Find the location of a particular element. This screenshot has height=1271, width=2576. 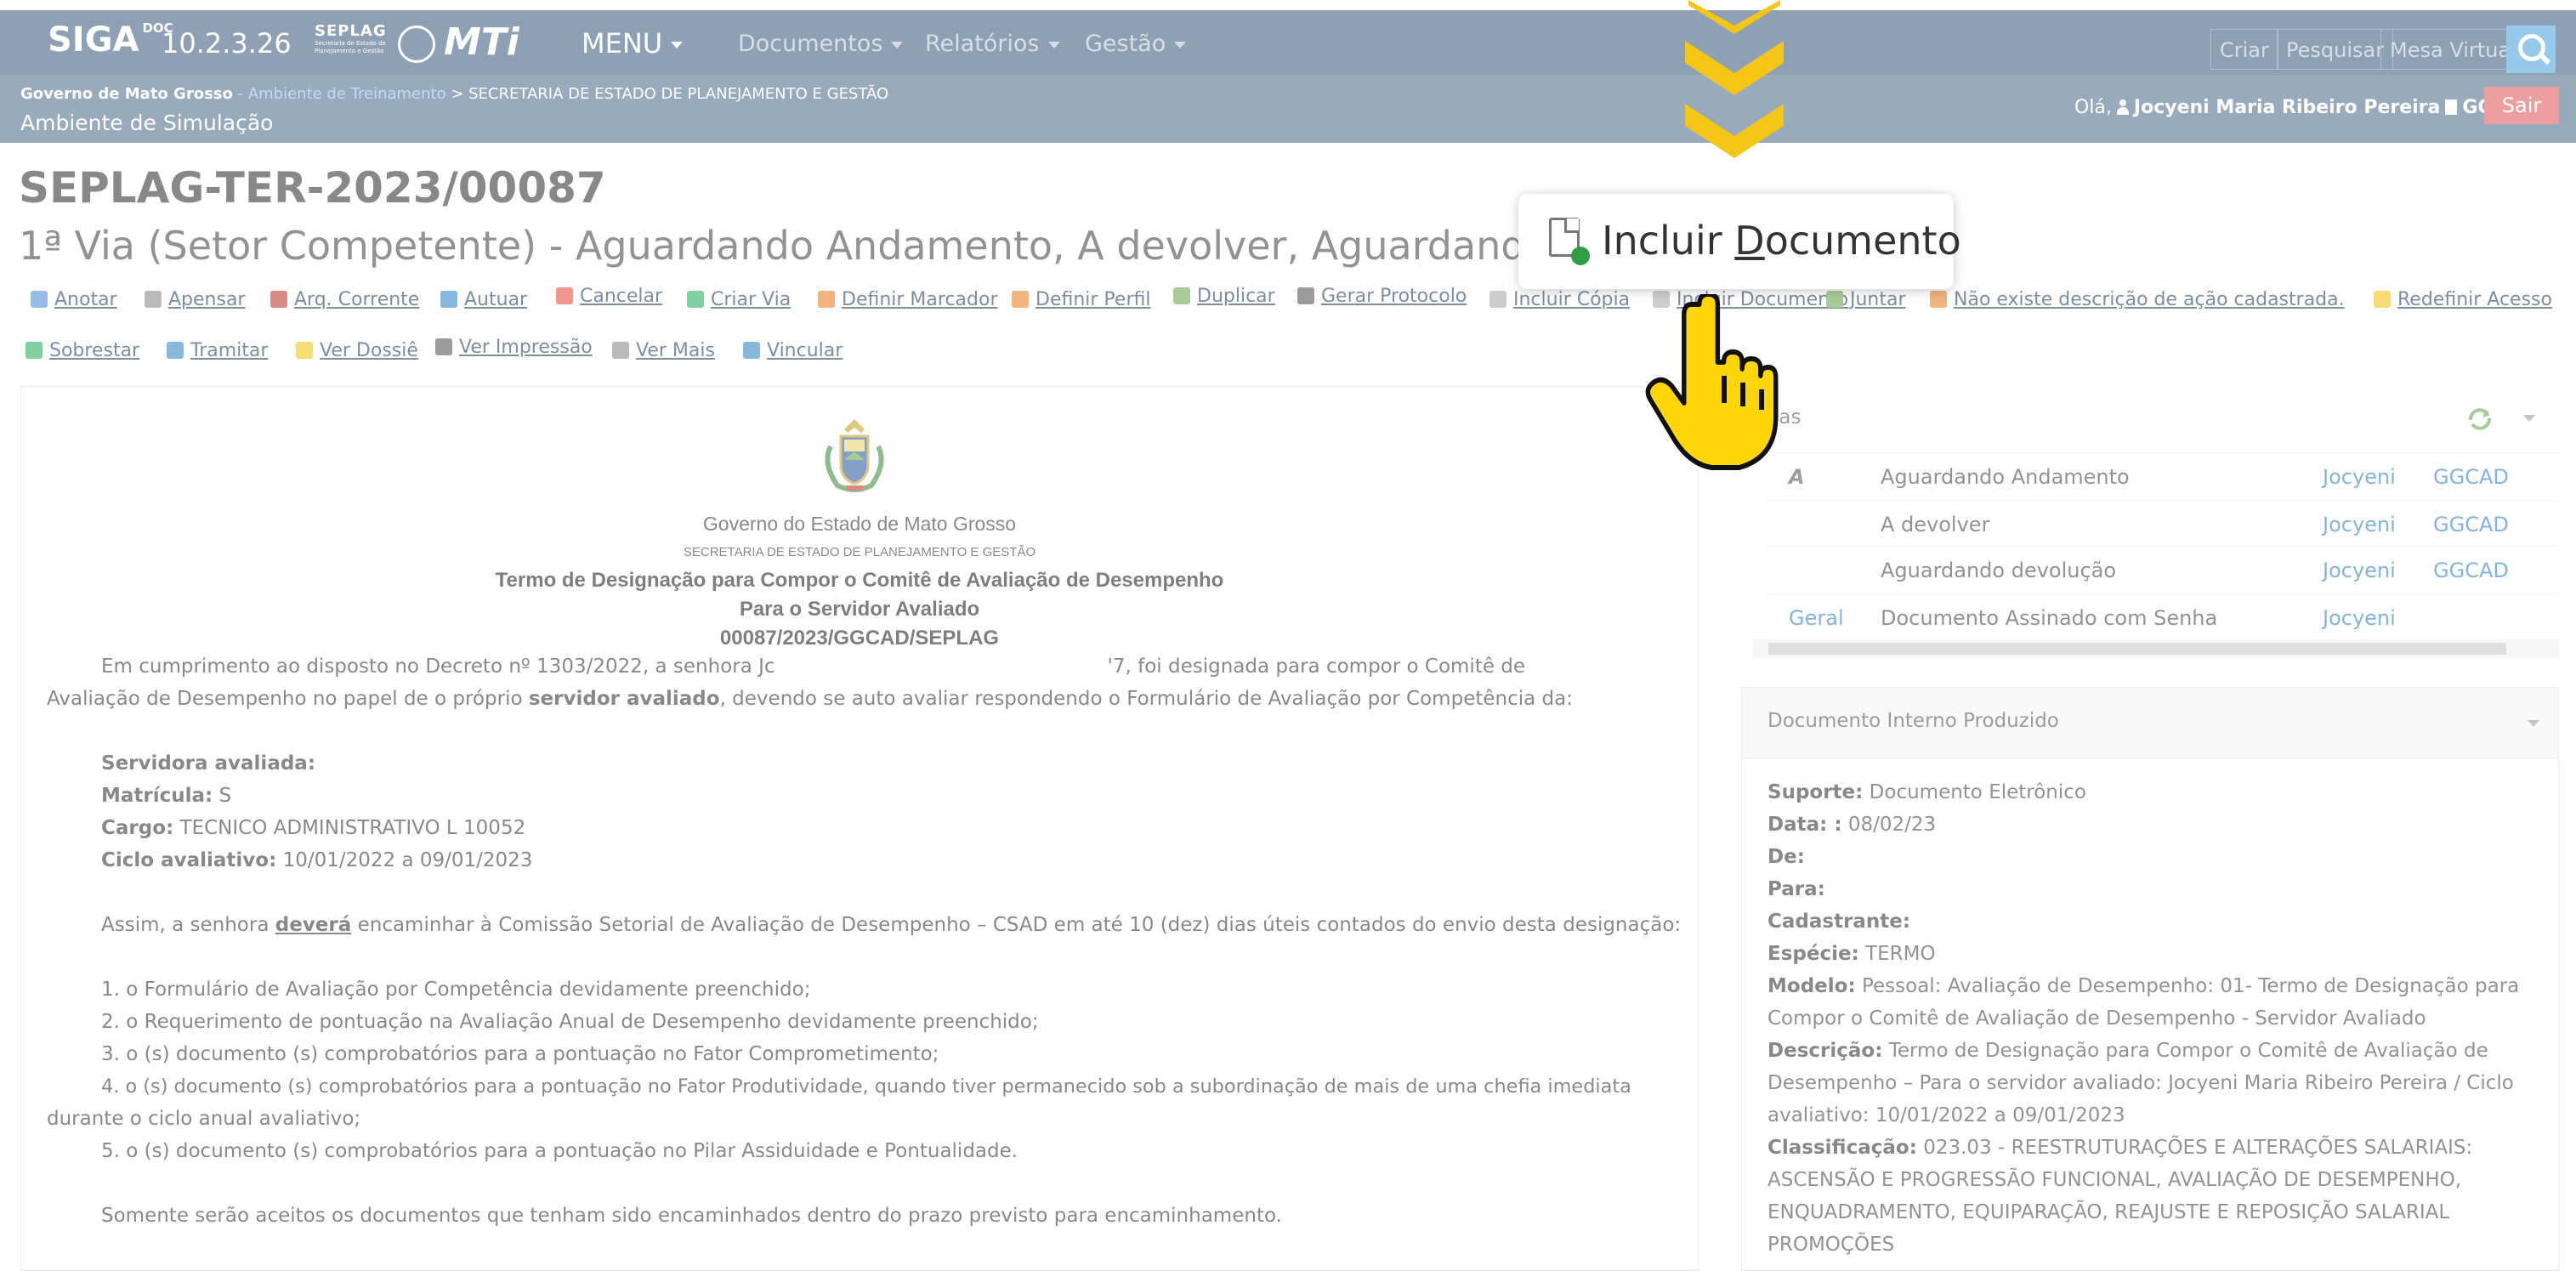

action-ver-dossie: Ver Dossiê is located at coordinates (357, 351).